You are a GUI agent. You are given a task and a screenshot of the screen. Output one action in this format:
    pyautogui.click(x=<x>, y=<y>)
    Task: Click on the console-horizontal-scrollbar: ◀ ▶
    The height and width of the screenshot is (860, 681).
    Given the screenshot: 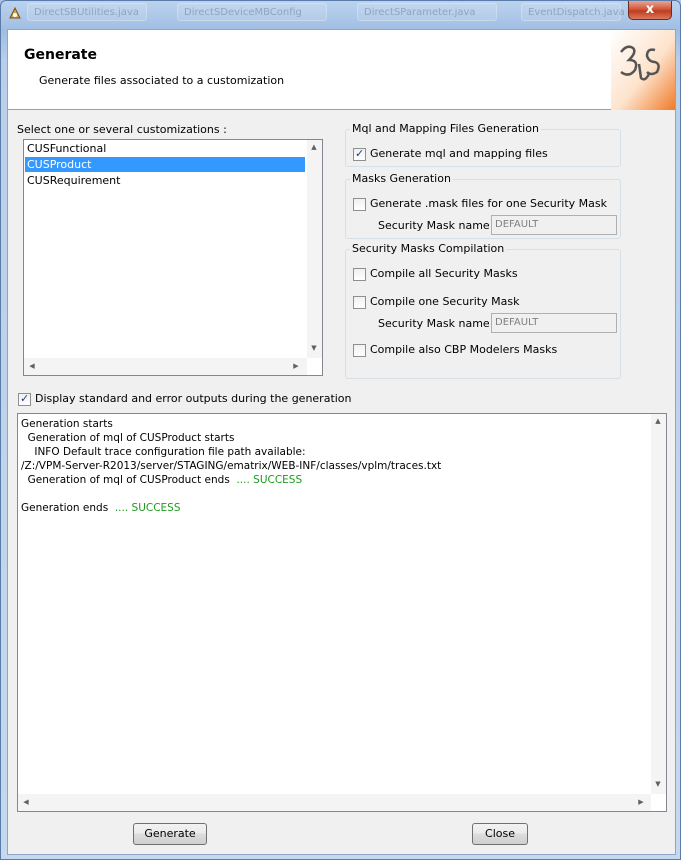 What is the action you would take?
    pyautogui.click(x=334, y=802)
    